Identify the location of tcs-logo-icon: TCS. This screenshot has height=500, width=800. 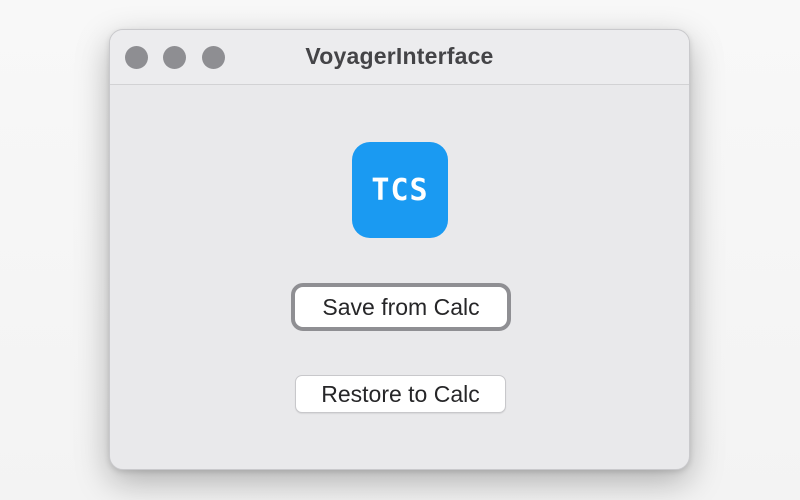
(400, 190).